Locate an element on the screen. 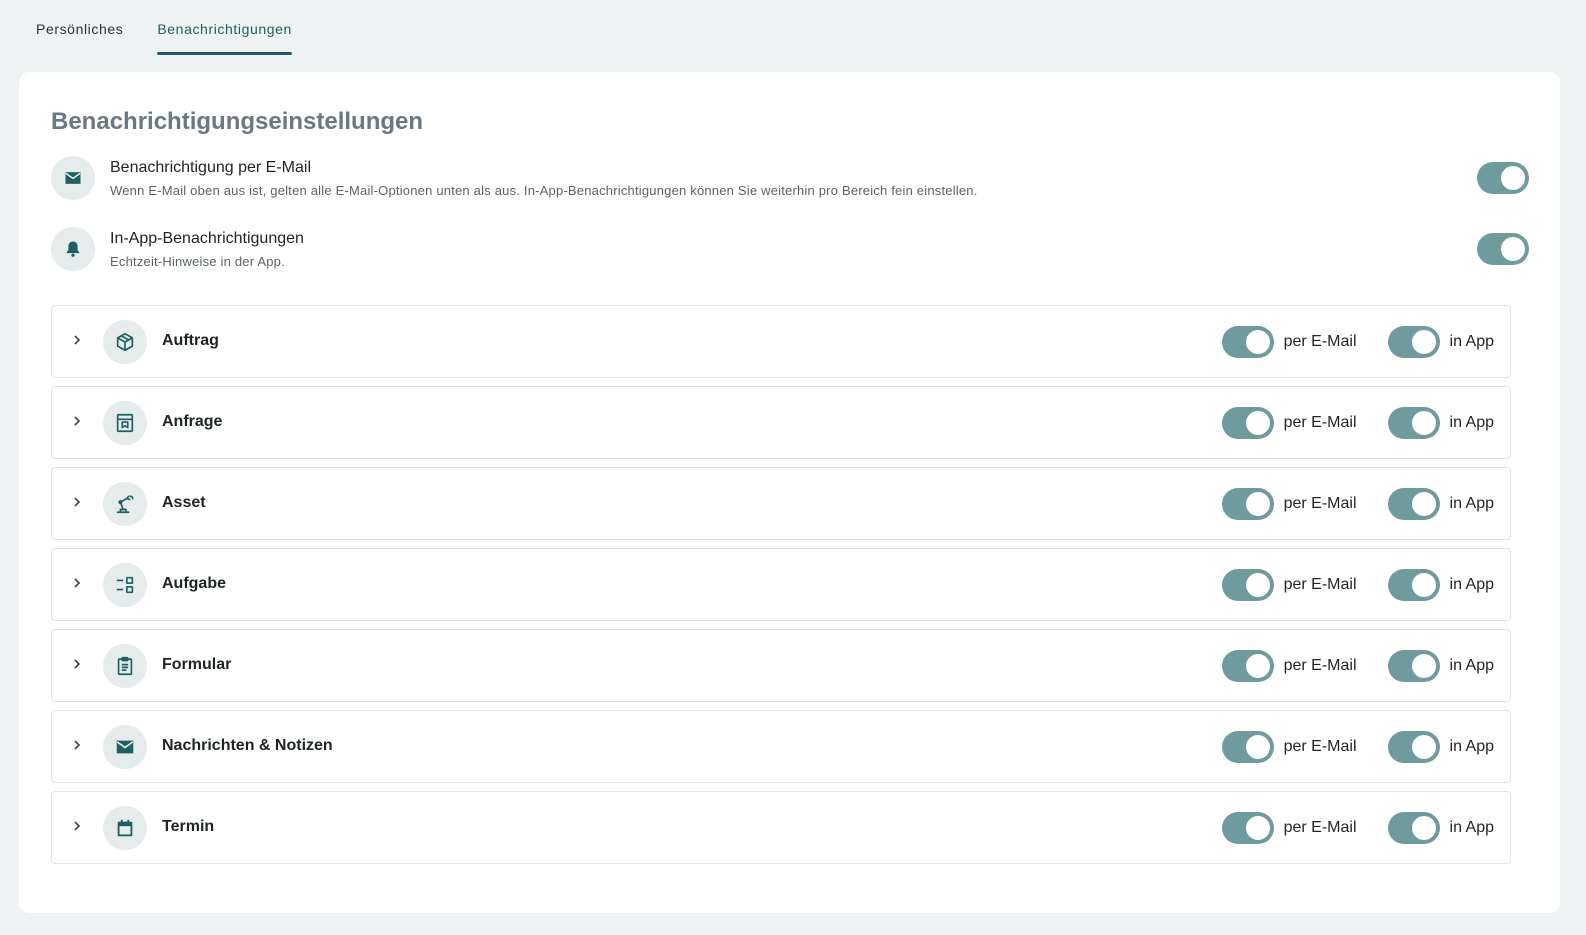 The height and width of the screenshot is (935, 1586). section-row-asset: Asset per E-Mail in App is located at coordinates (781, 503).